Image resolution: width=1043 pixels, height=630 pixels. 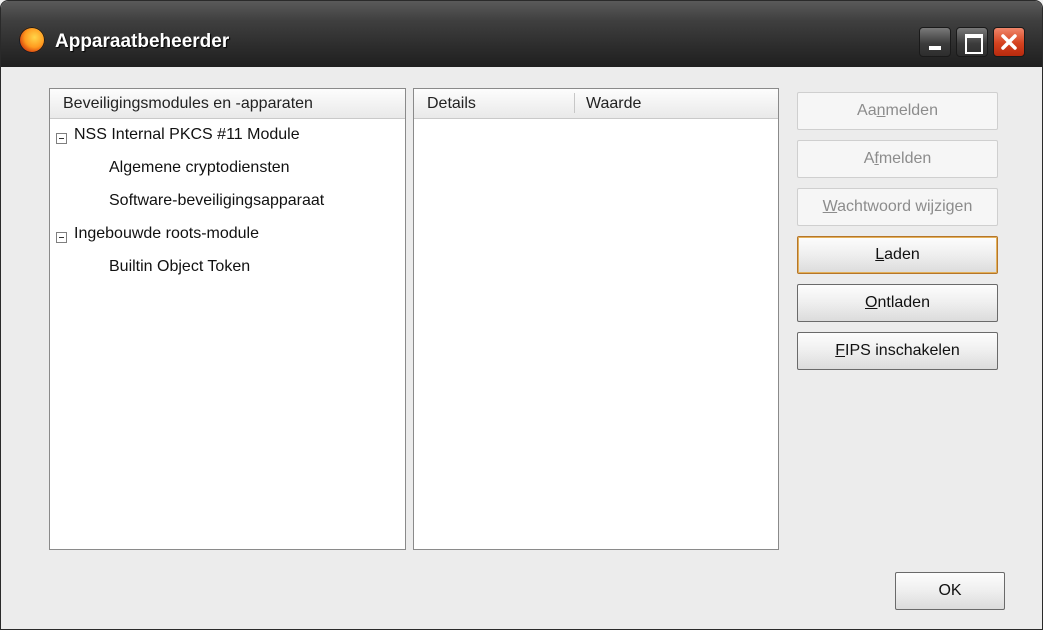 I want to click on aanmelden-button: Aanmelden, so click(x=897, y=111).